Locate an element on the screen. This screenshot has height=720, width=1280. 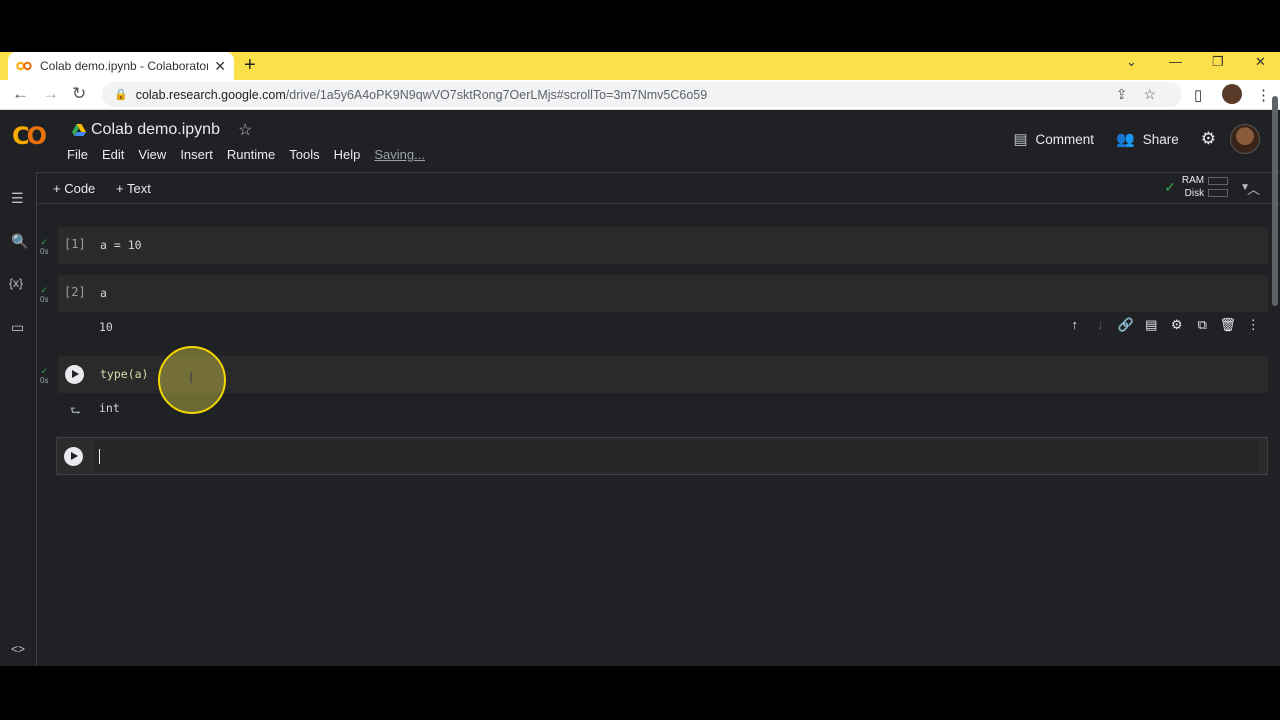
menu-view: View is located at coordinates (152, 154).